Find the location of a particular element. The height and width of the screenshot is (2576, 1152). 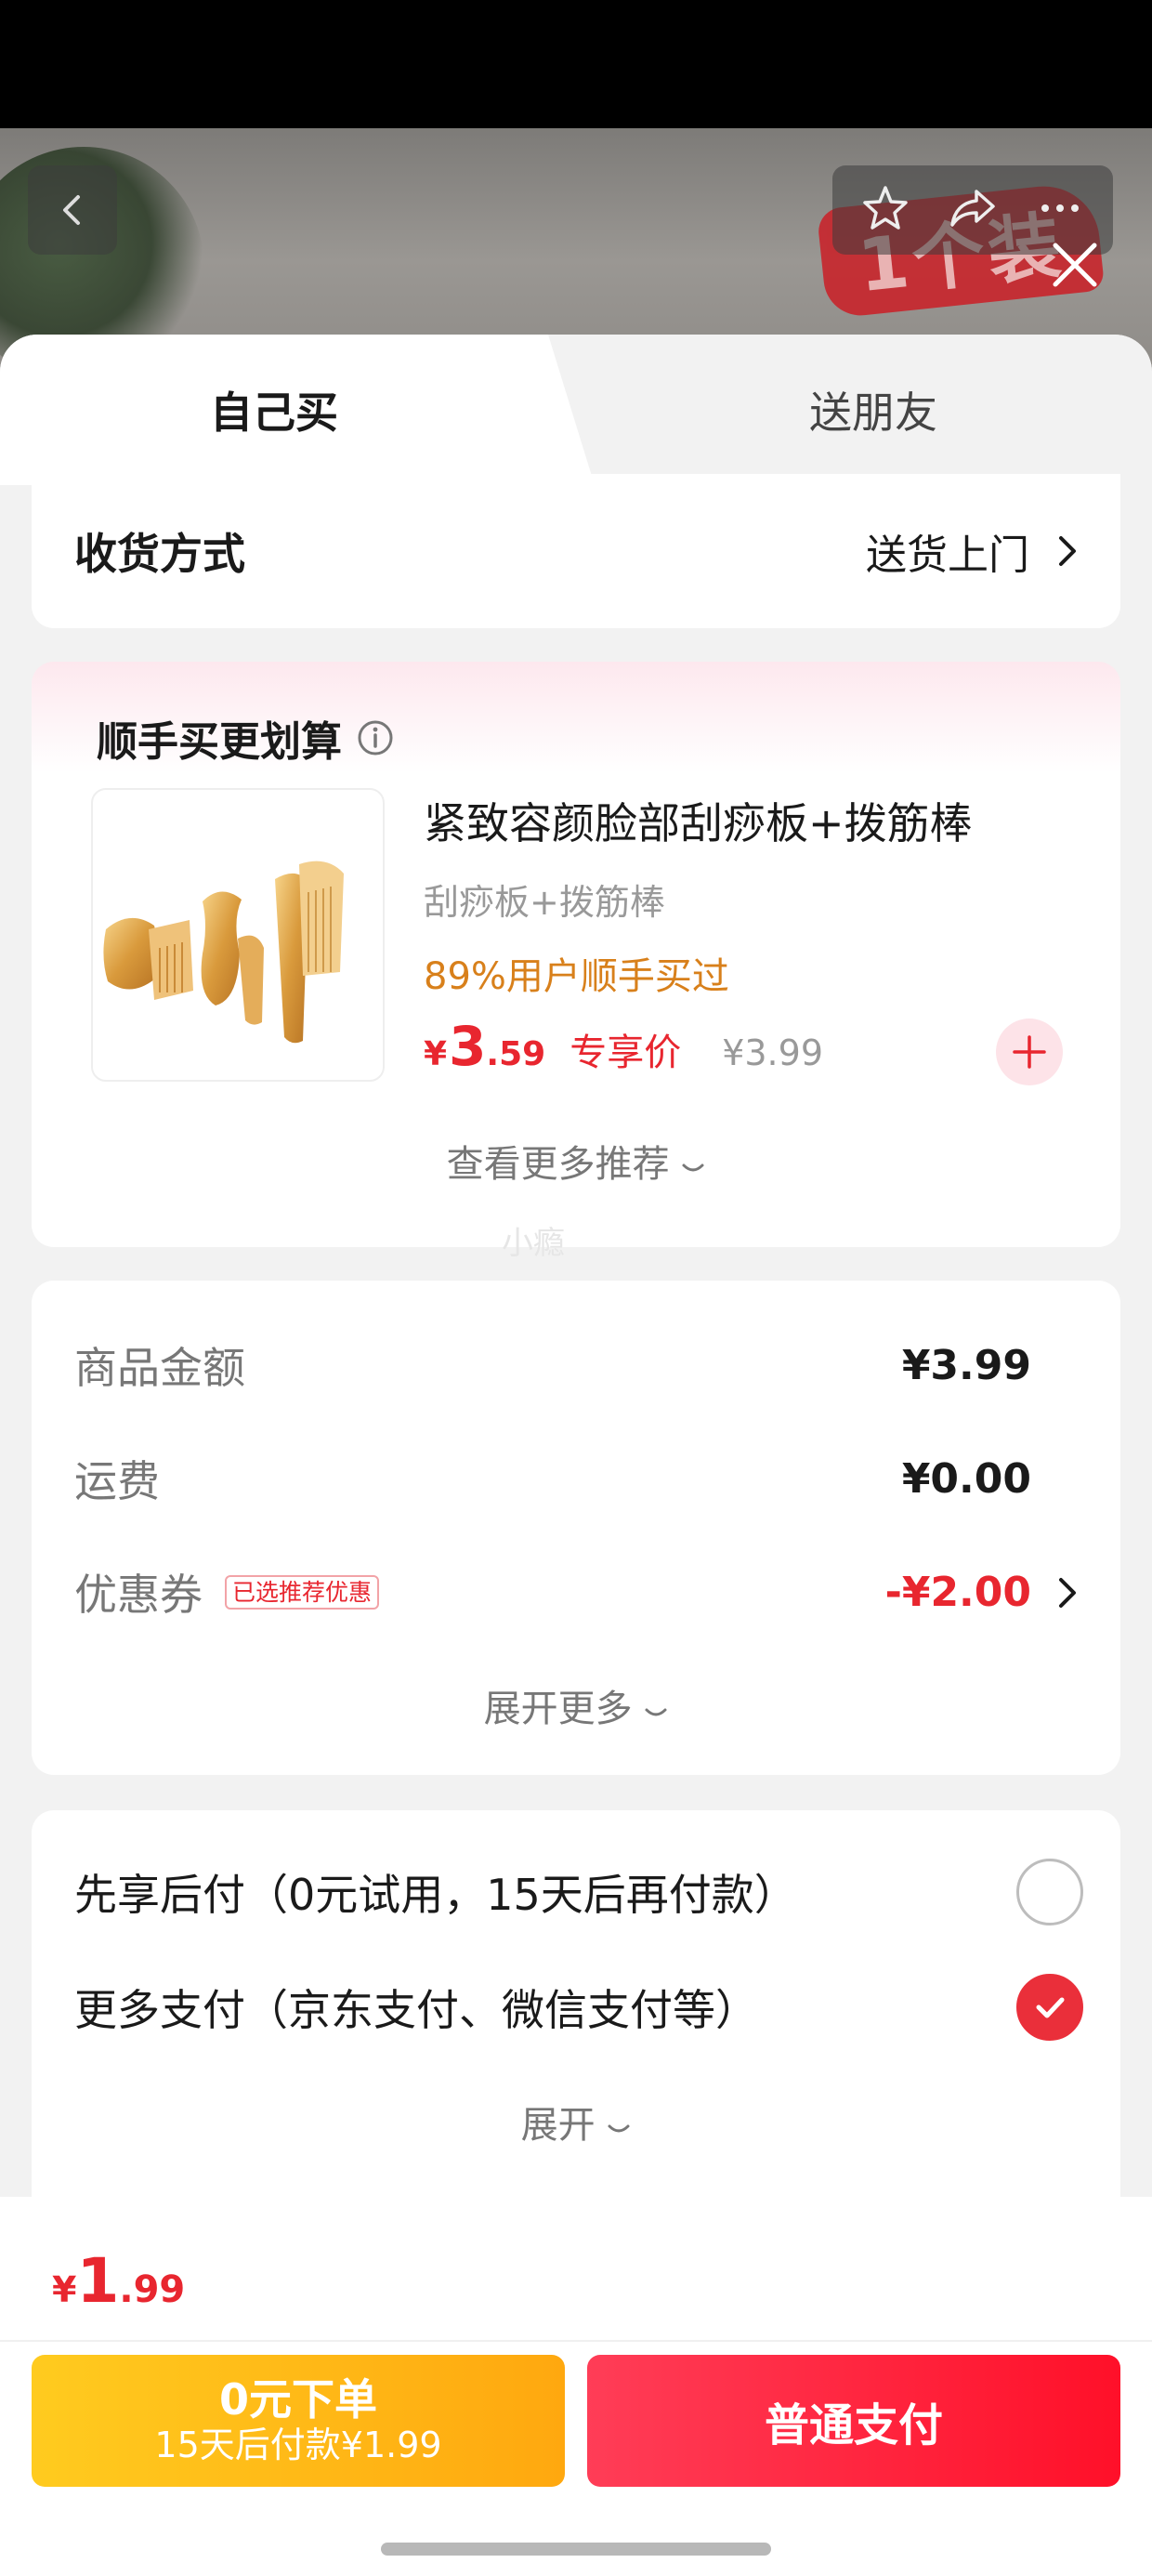

coupon-label-group: 优惠券 已选推荐优惠 is located at coordinates (227, 1592).